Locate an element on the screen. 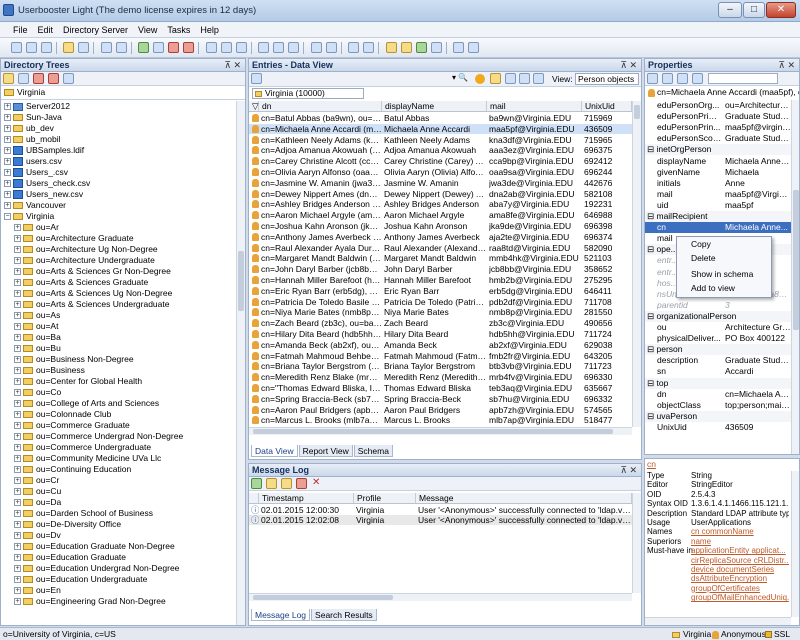 This screenshot has width=800, height=640. tree-item: + ou=Commerce Undergrad Non-Degree is located at coordinates (98, 436).